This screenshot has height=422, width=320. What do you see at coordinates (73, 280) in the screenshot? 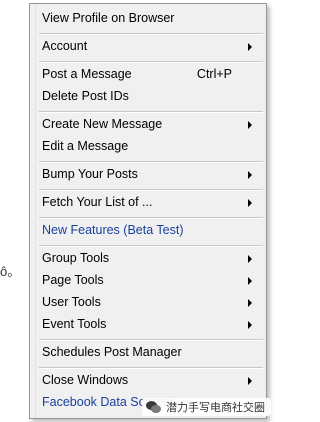
I see `menu-item-label: Page Tools` at bounding box center [73, 280].